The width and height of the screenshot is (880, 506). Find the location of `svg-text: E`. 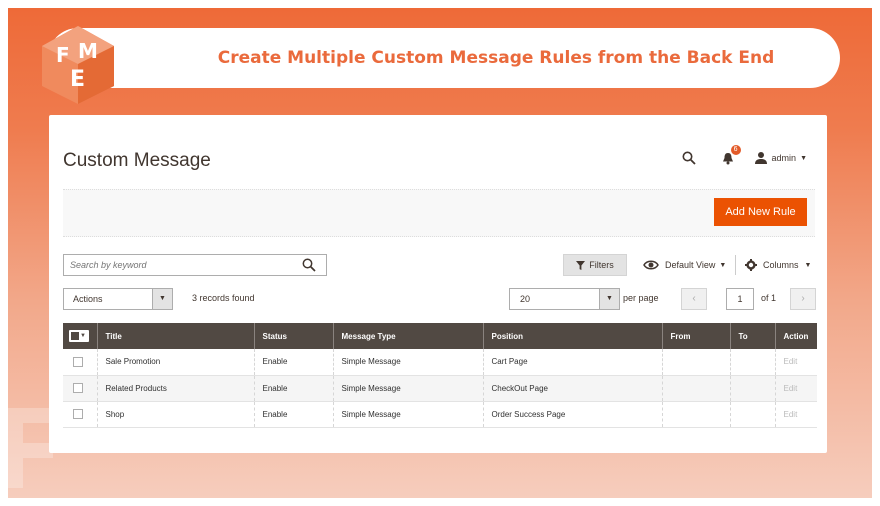

svg-text: E is located at coordinates (77, 79).